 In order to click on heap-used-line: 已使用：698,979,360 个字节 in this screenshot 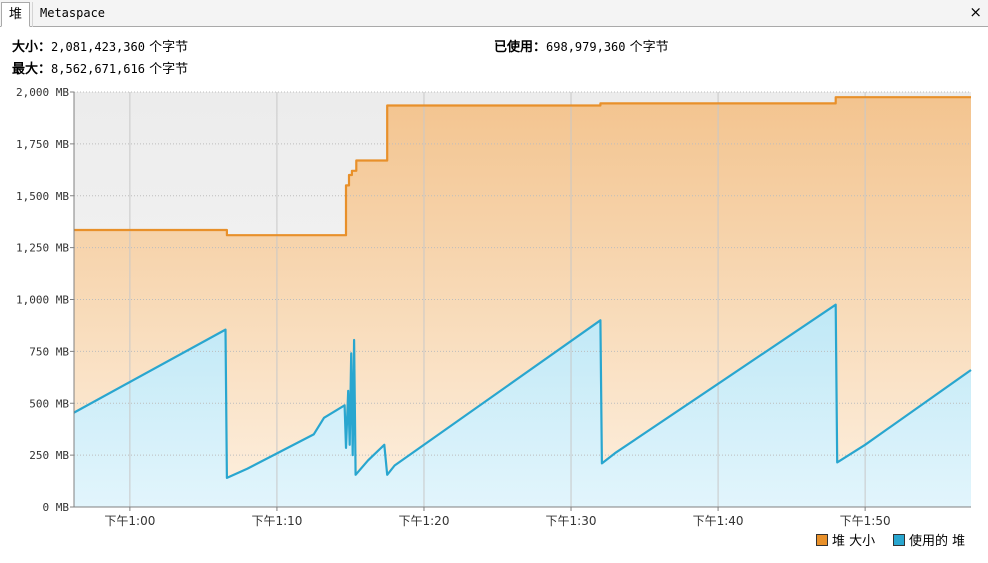, I will do `click(581, 47)`.